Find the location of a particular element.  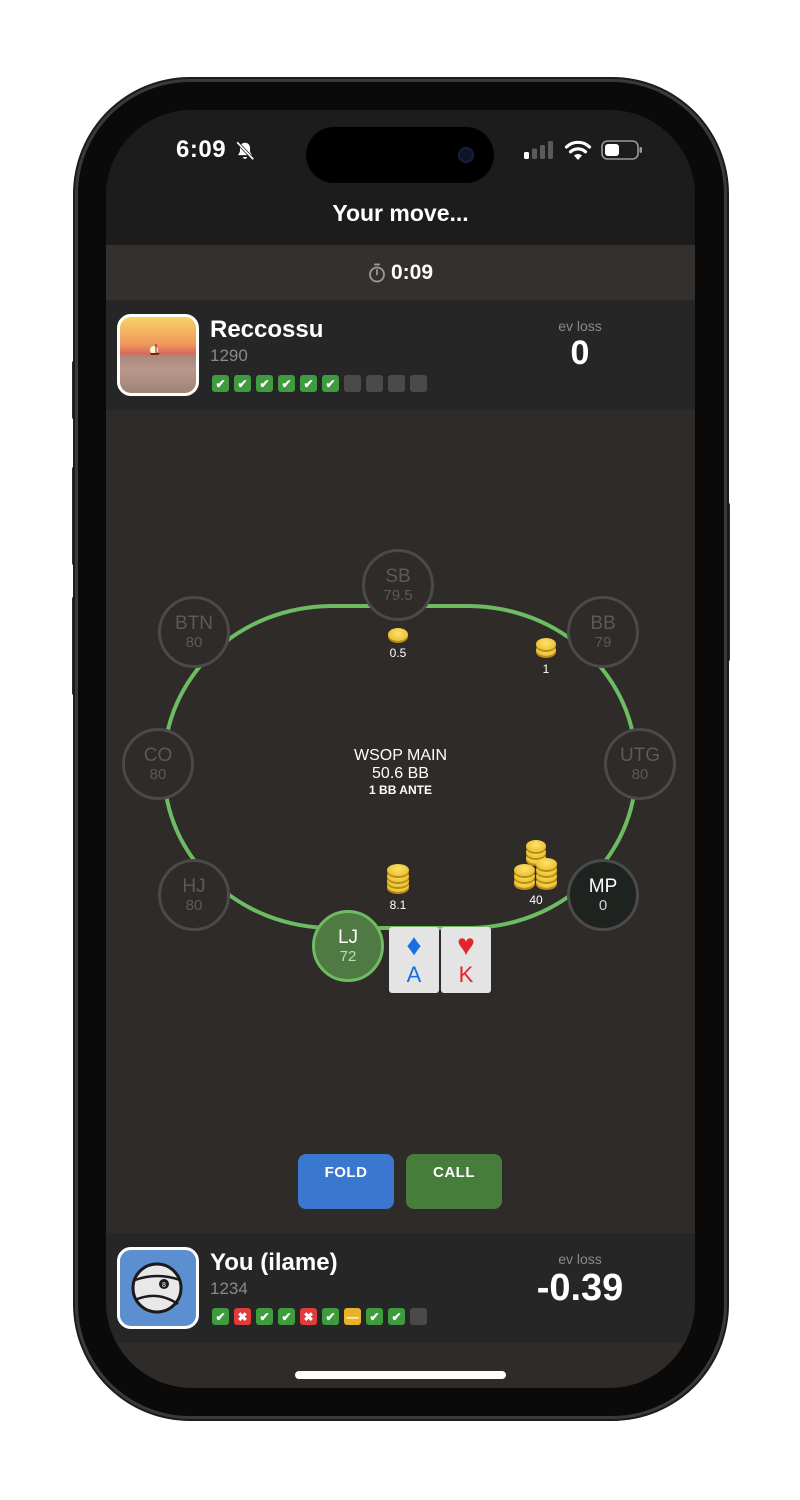

bet-mp: 40 is located at coordinates (536, 873).